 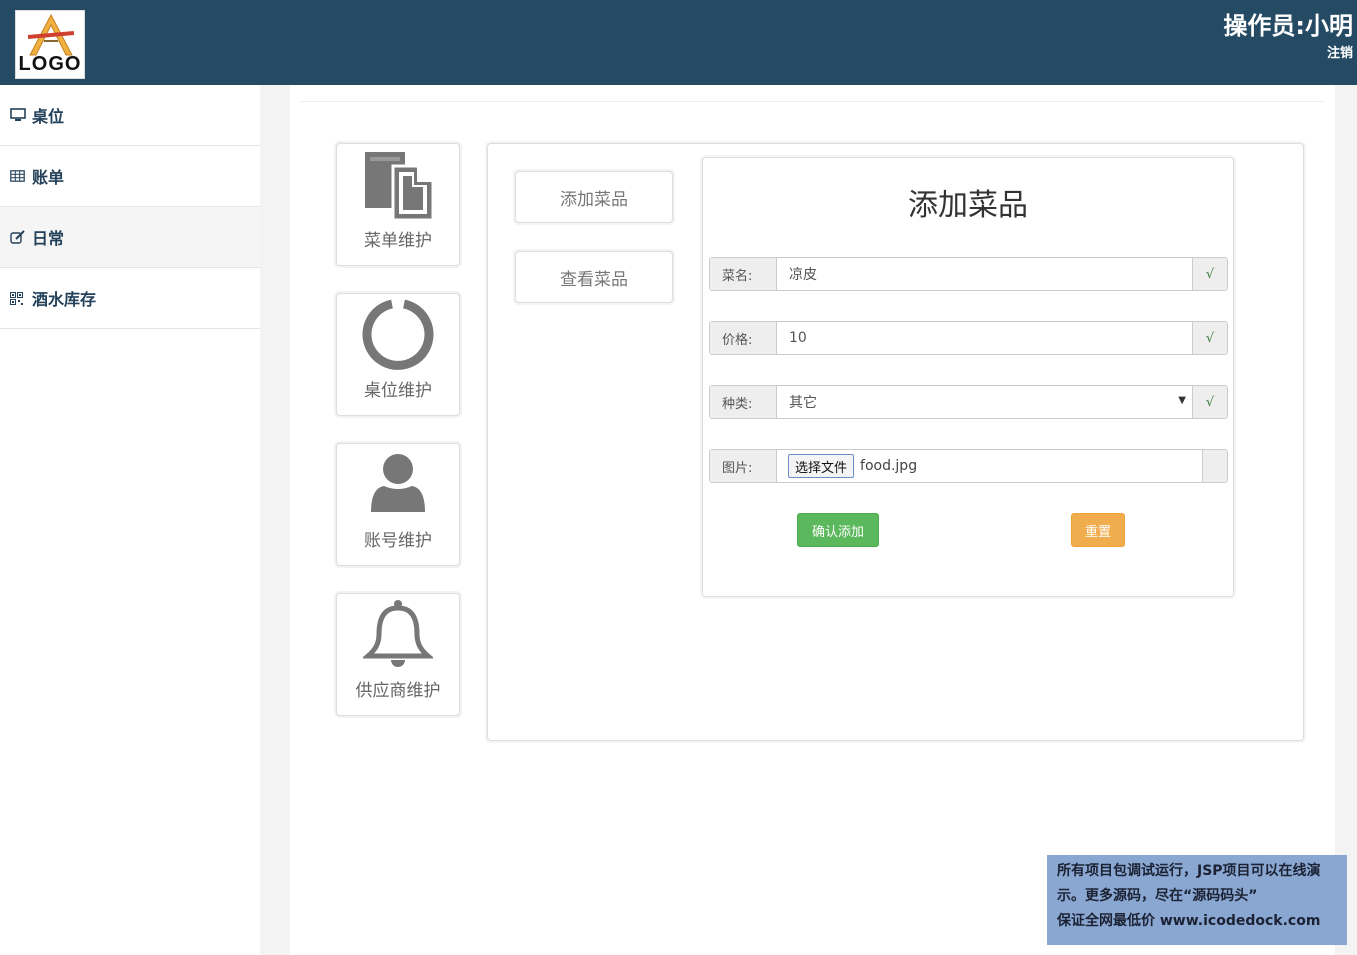 I want to click on sidebar-item-daily: 日常, so click(x=130, y=237).